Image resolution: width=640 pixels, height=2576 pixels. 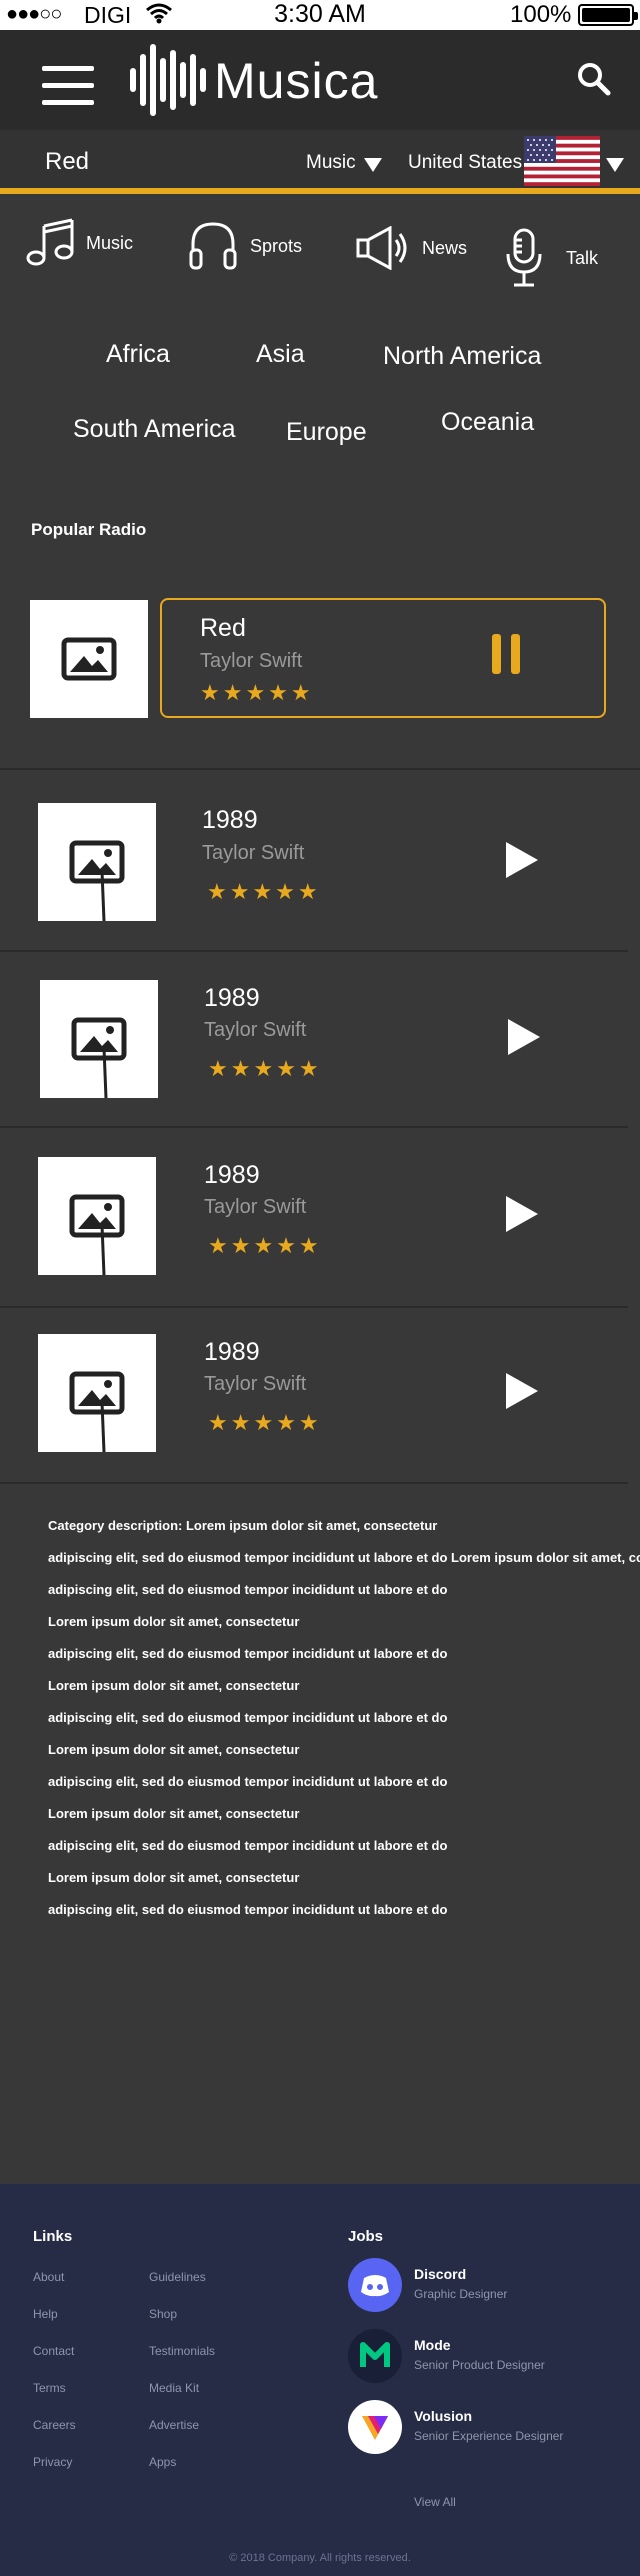 I want to click on region-africa: Africa, so click(x=138, y=354).